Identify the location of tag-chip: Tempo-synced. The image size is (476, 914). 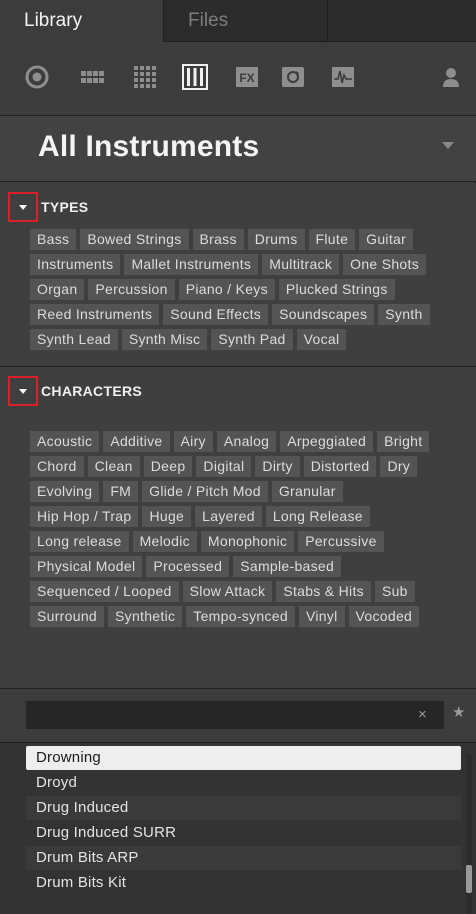
(240, 616).